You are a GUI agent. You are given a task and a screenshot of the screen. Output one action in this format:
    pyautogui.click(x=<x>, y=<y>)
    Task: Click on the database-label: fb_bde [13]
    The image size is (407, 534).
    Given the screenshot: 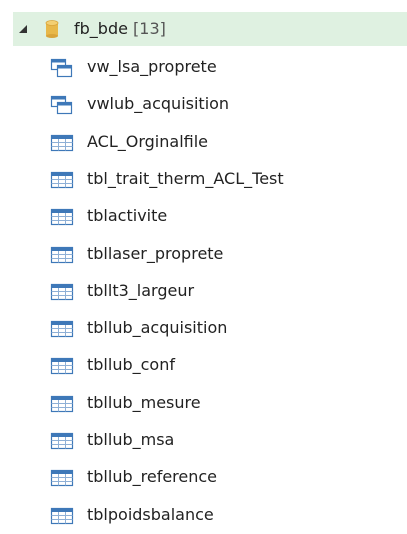 What is the action you would take?
    pyautogui.click(x=120, y=29)
    